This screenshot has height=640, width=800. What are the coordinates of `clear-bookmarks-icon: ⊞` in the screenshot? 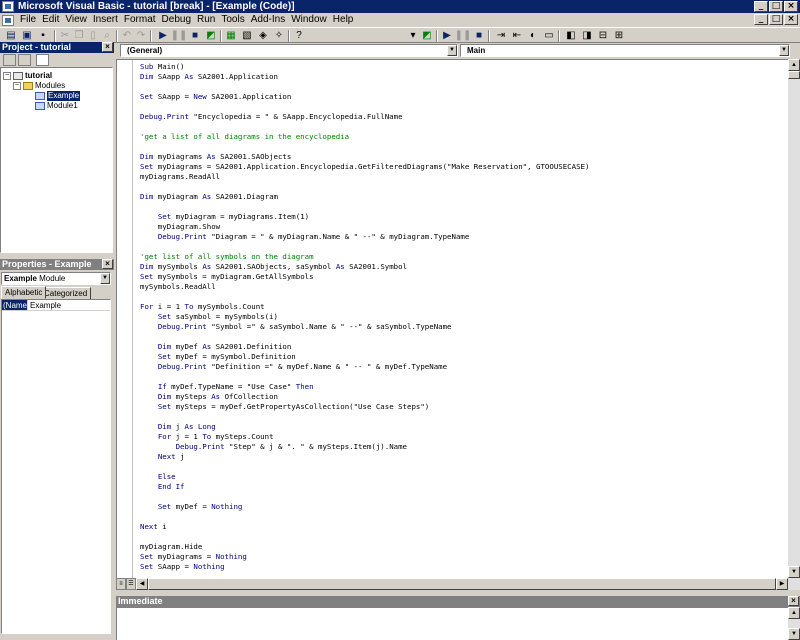 It's located at (619, 35).